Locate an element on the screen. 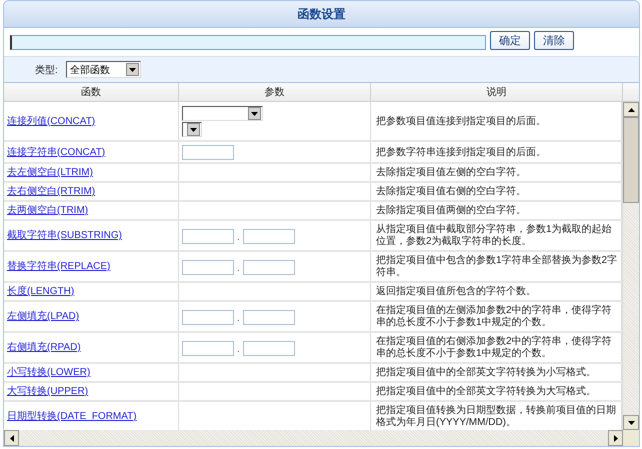 The width and height of the screenshot is (642, 449). function-link: 长度(LENGTH) is located at coordinates (40, 292).